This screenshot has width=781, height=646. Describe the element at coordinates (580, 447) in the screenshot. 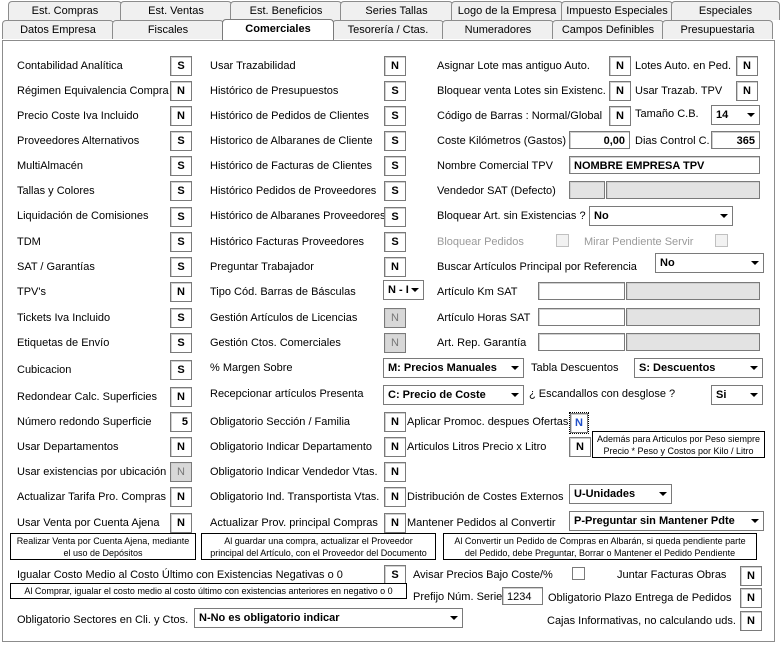

I see `articulos-litros-field: N` at that location.